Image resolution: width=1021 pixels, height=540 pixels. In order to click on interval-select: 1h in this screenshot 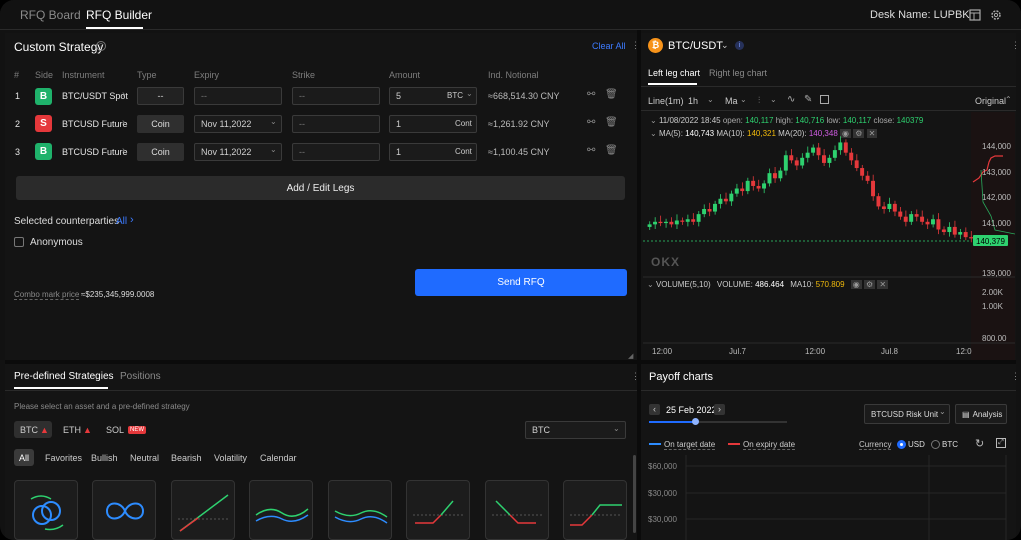, I will do `click(693, 101)`.